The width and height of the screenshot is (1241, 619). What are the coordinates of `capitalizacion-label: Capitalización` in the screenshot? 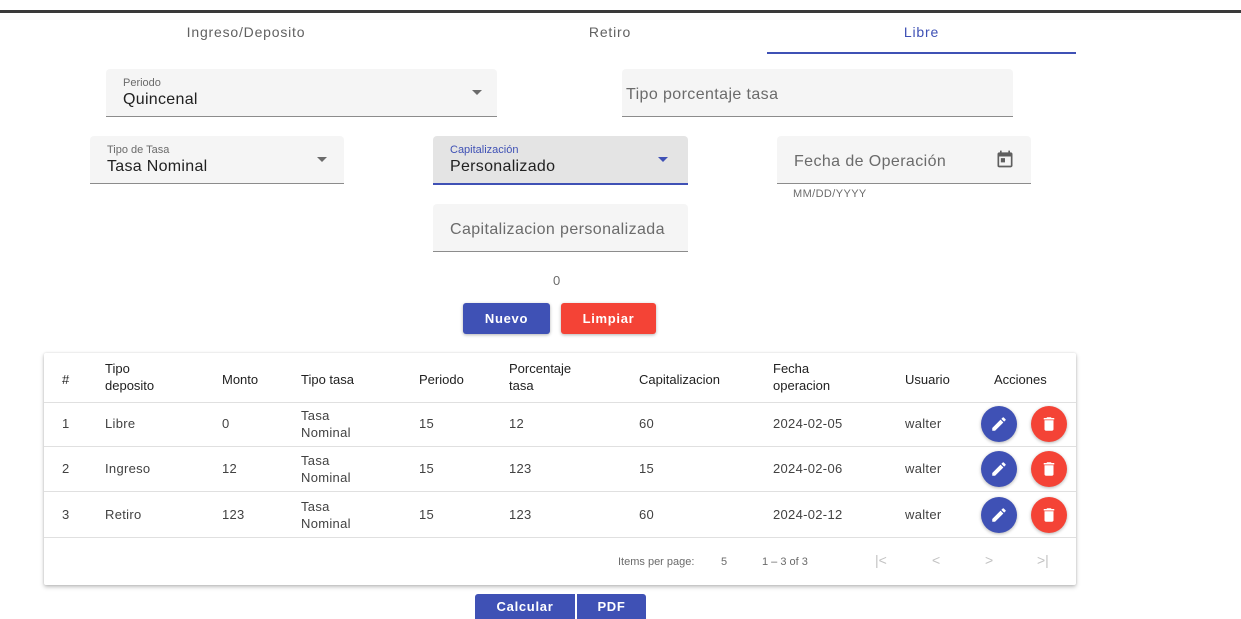 It's located at (484, 150).